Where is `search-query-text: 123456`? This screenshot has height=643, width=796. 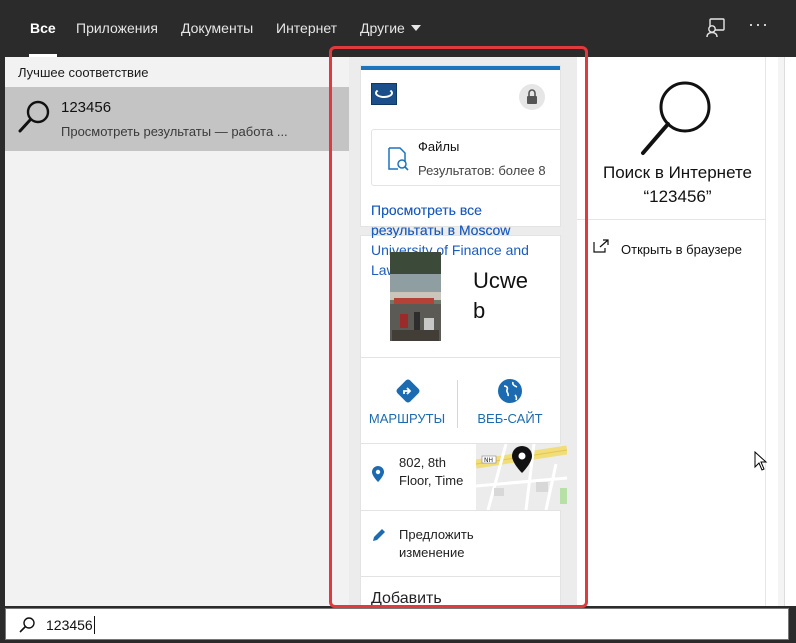 search-query-text: 123456 is located at coordinates (69, 625).